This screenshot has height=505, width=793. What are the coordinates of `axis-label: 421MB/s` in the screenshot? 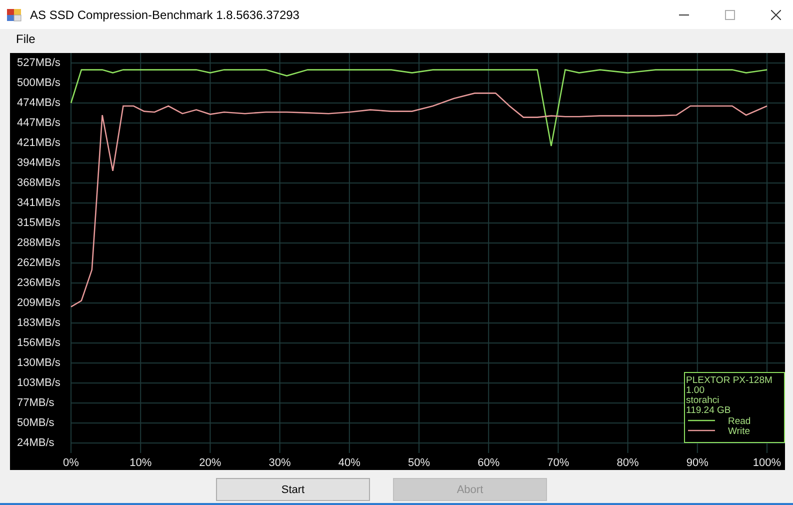 It's located at (38, 143).